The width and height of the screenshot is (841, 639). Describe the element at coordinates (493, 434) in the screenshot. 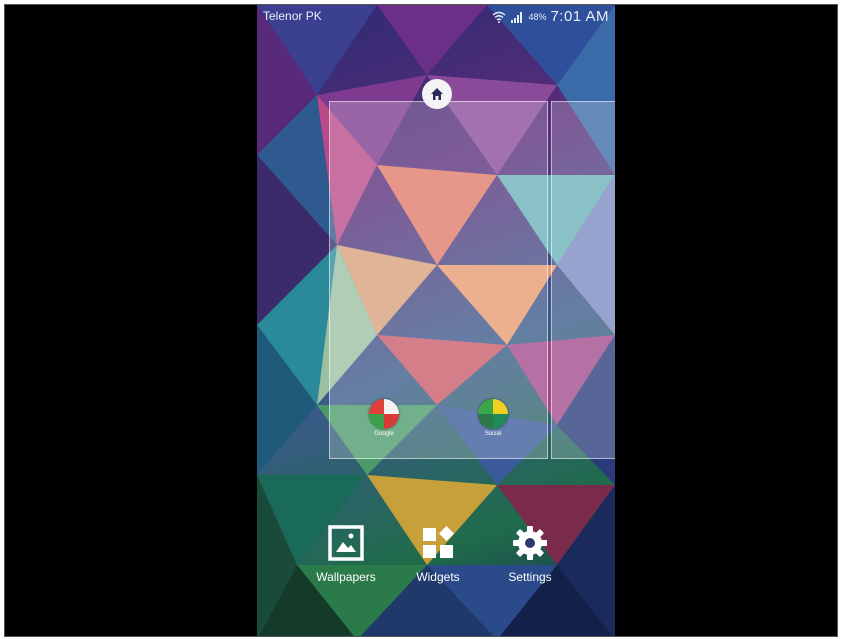

I see `folder-label: Social` at that location.